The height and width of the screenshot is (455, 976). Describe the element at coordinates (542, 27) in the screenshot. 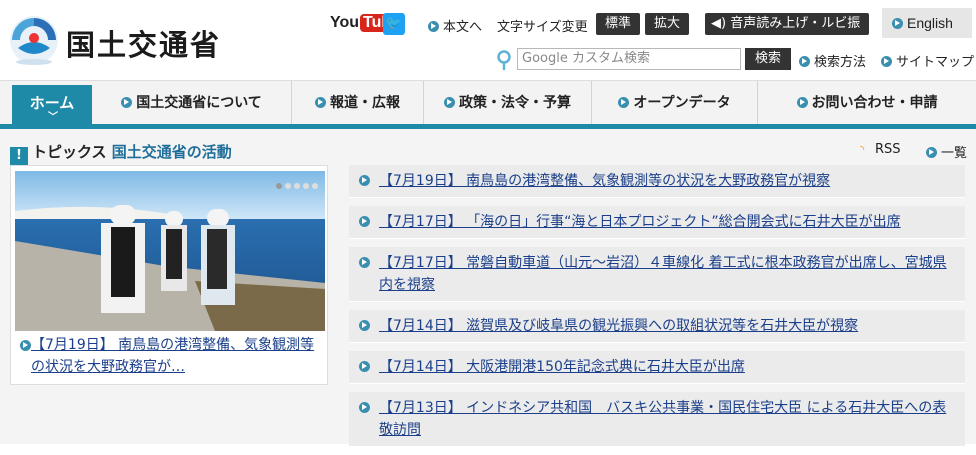

I see `font-size-label: 文字サイズ変更` at that location.